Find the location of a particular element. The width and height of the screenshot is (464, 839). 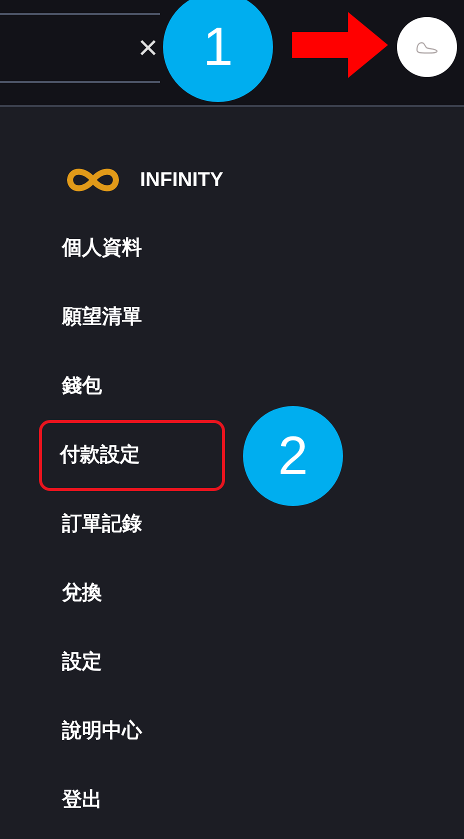

menu-item: 付款設定 is located at coordinates (132, 455).